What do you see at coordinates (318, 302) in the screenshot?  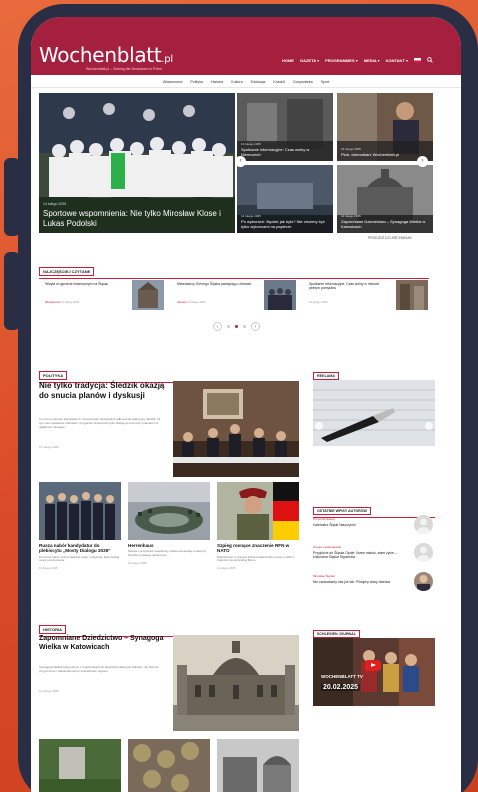 I see `most-read-meta: 10 lutego 2025` at bounding box center [318, 302].